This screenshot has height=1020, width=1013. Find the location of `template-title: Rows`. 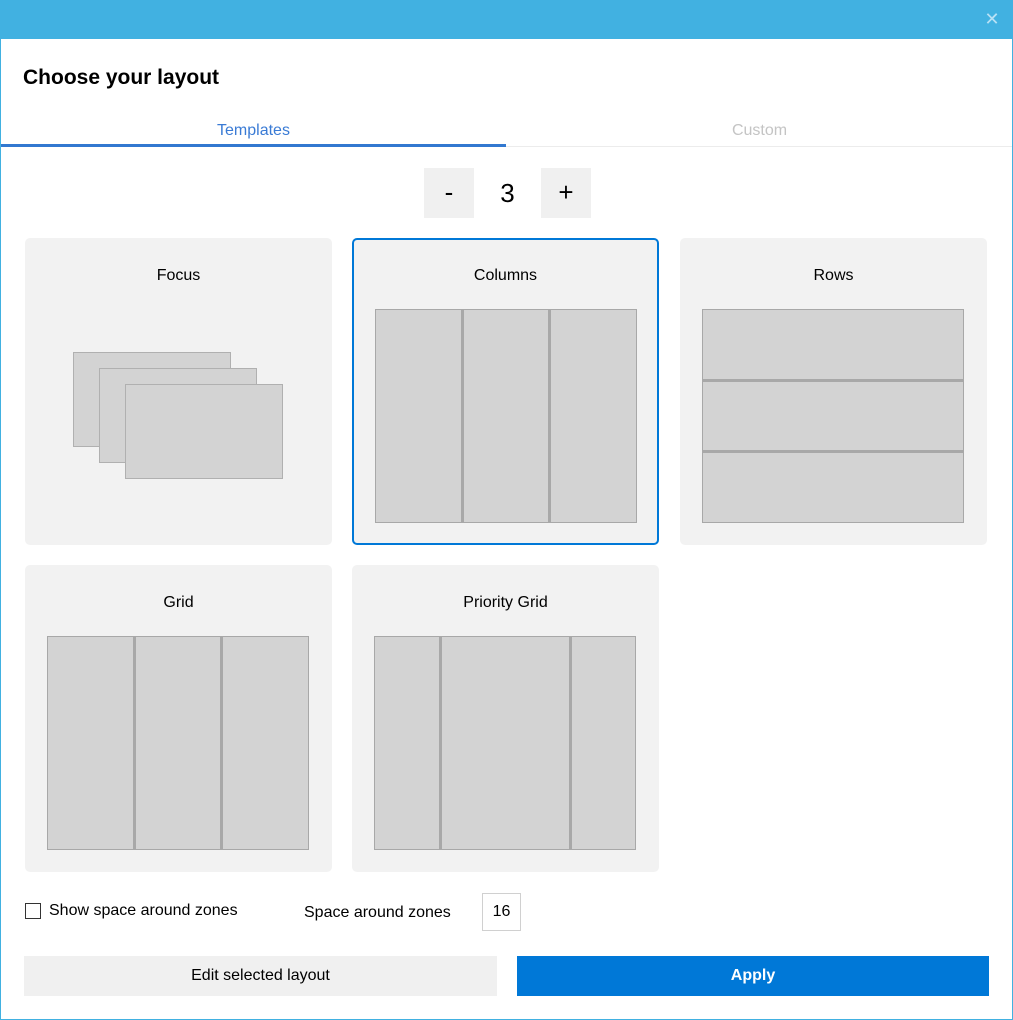

template-title: Rows is located at coordinates (833, 275).